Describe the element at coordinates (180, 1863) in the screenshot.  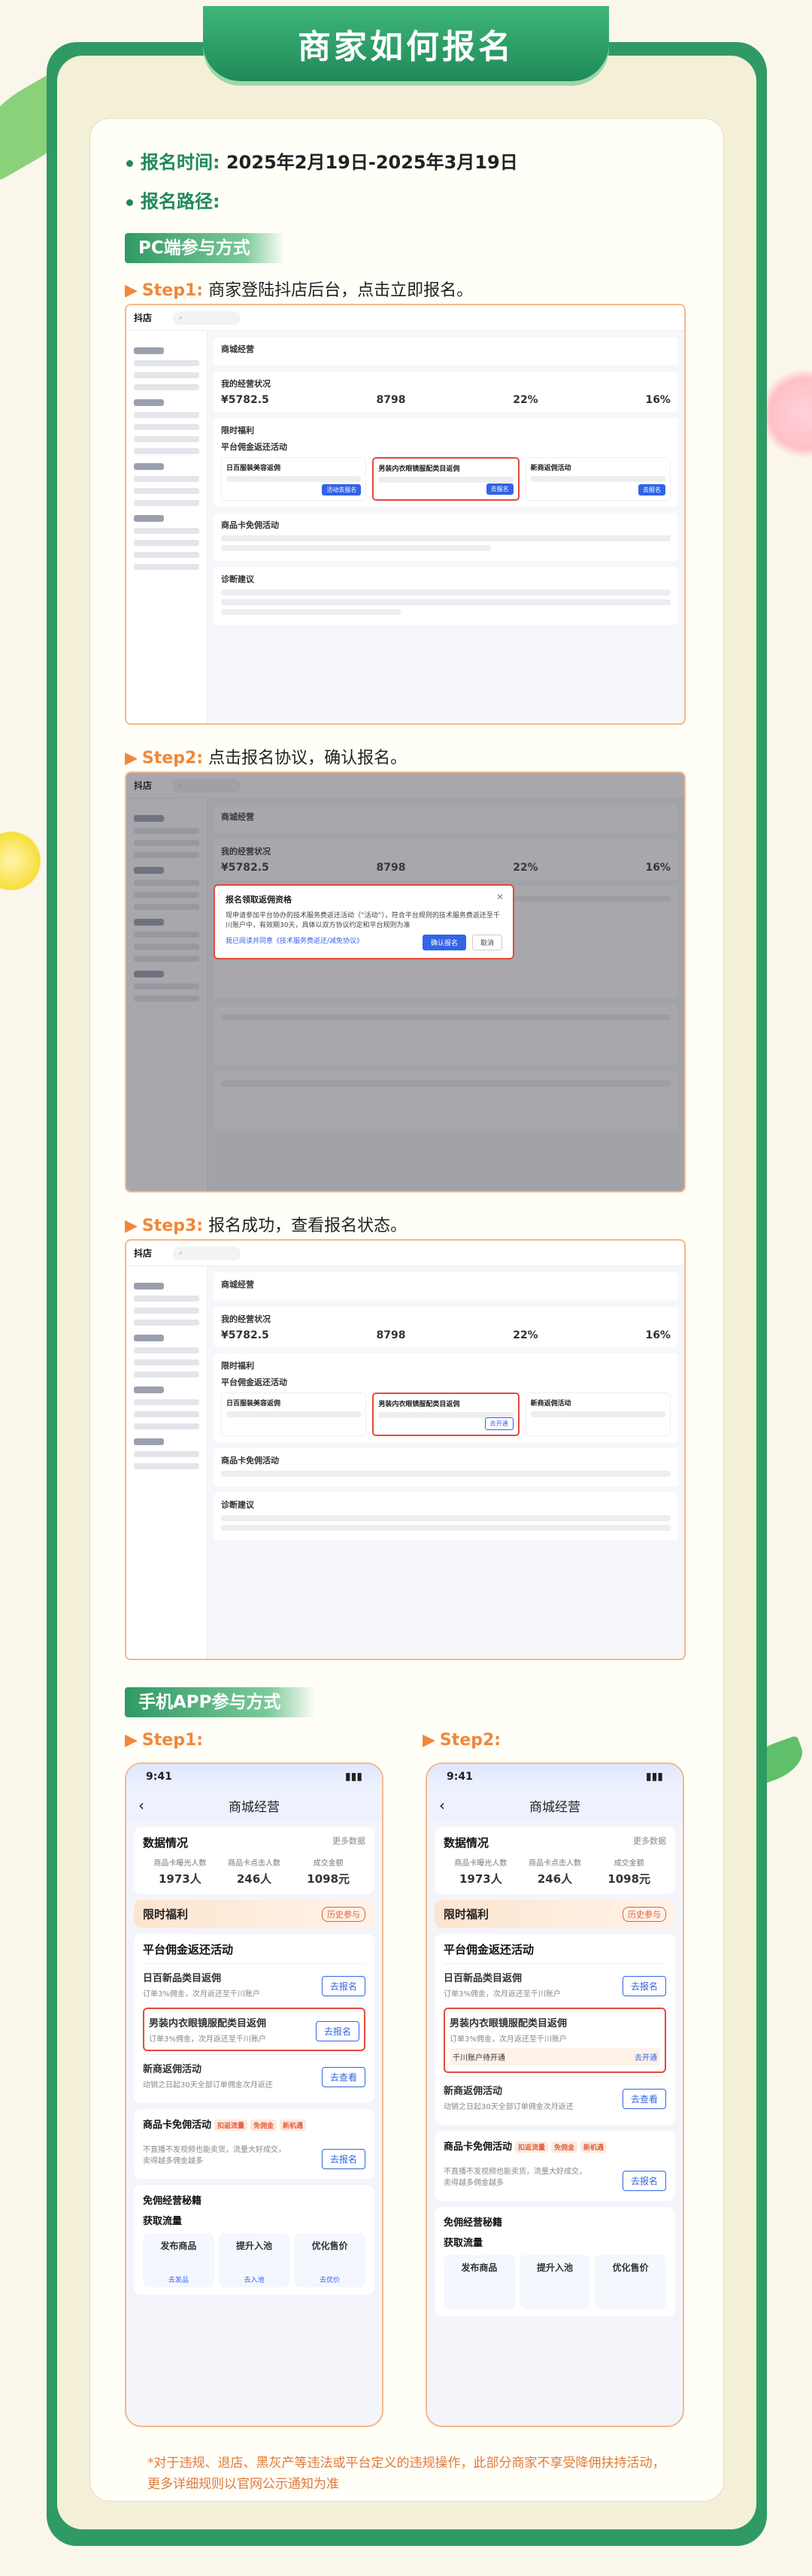
I see `stat-label: 商品卡曝光人数` at that location.